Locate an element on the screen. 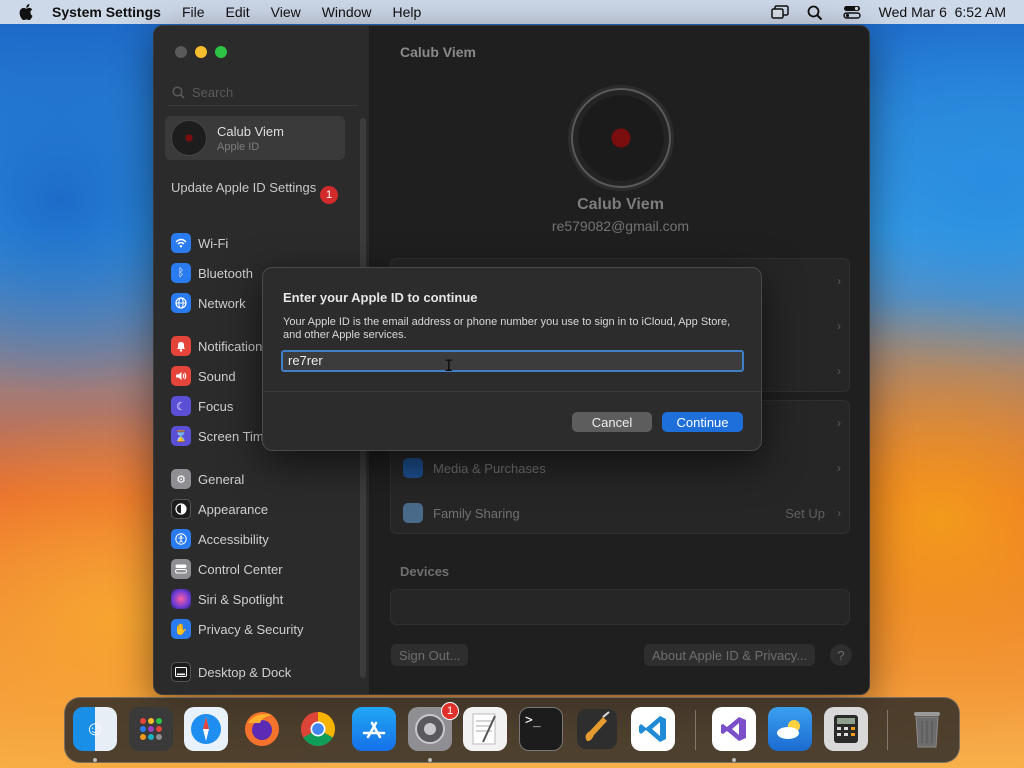 The image size is (1024, 768). wifi-icon is located at coordinates (181, 243).